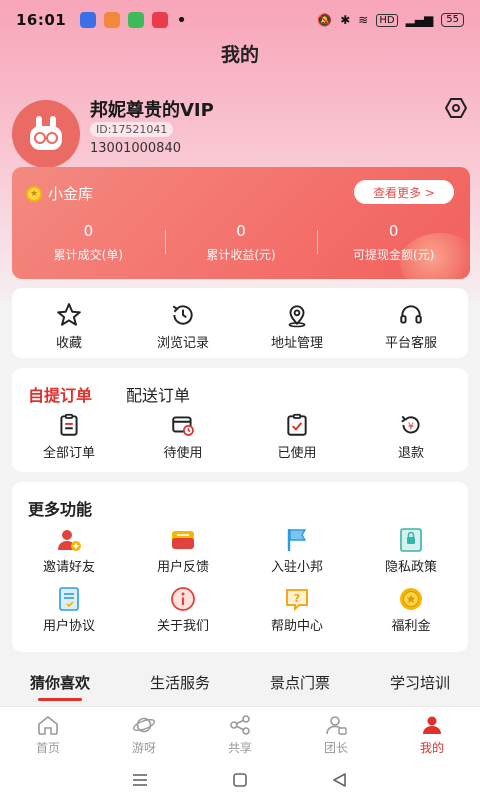 The width and height of the screenshot is (480, 800). I want to click on order-item-pending: 待使用, so click(183, 436).